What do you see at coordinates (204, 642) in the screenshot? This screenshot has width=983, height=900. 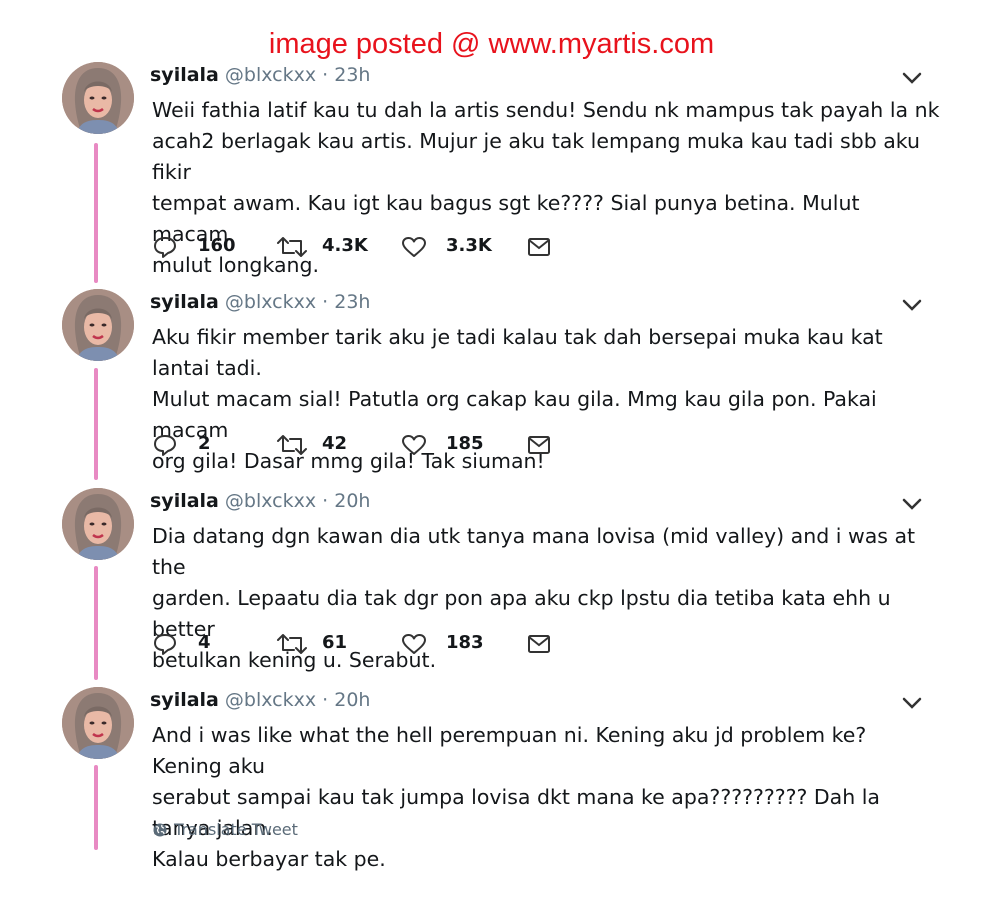 I see `reply-count: 4` at bounding box center [204, 642].